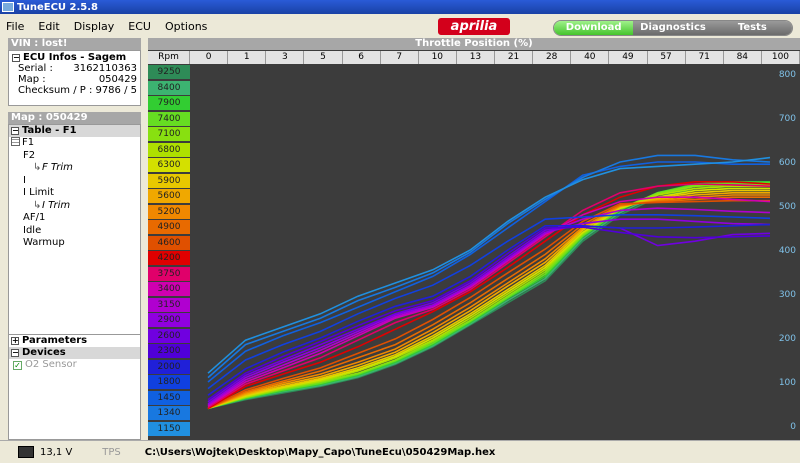  What do you see at coordinates (169, 181) in the screenshot?
I see `rpm-row-5900: 5900` at bounding box center [169, 181].